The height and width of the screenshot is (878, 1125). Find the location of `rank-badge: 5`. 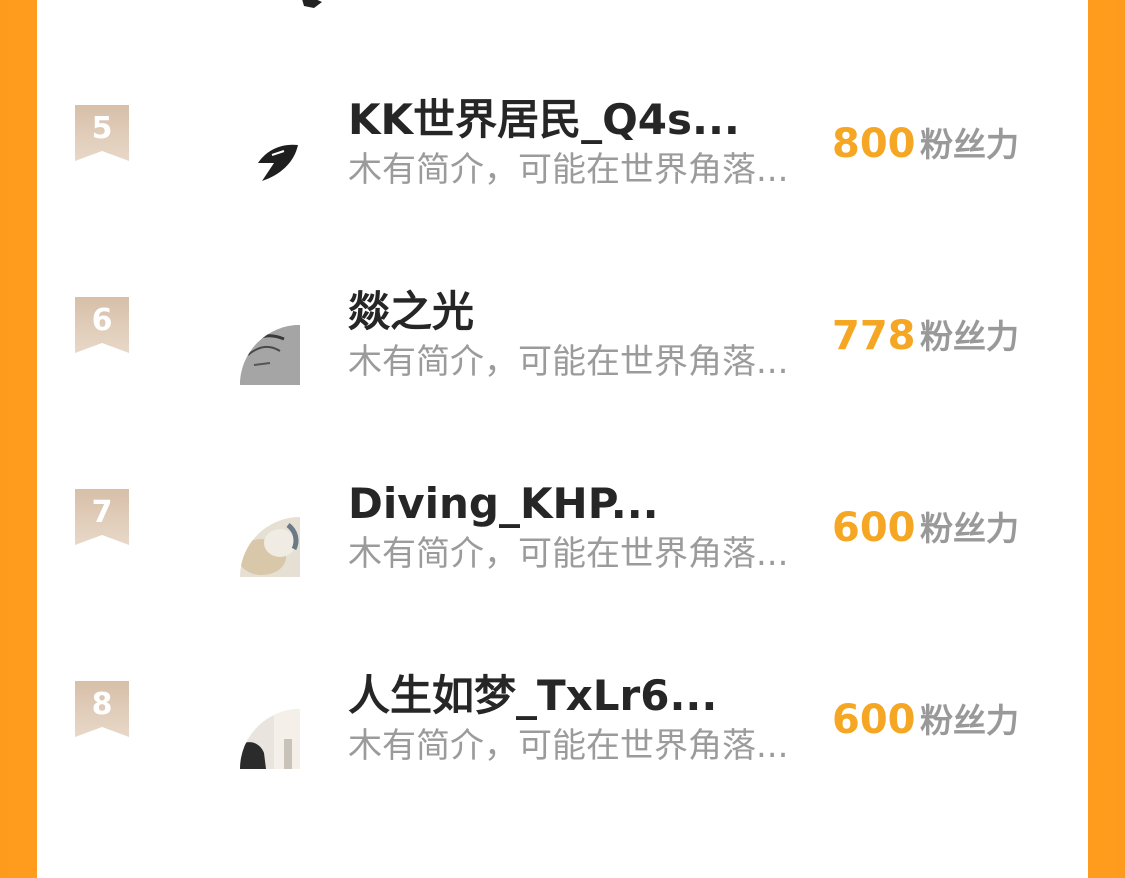

rank-badge: 5 is located at coordinates (102, 133).